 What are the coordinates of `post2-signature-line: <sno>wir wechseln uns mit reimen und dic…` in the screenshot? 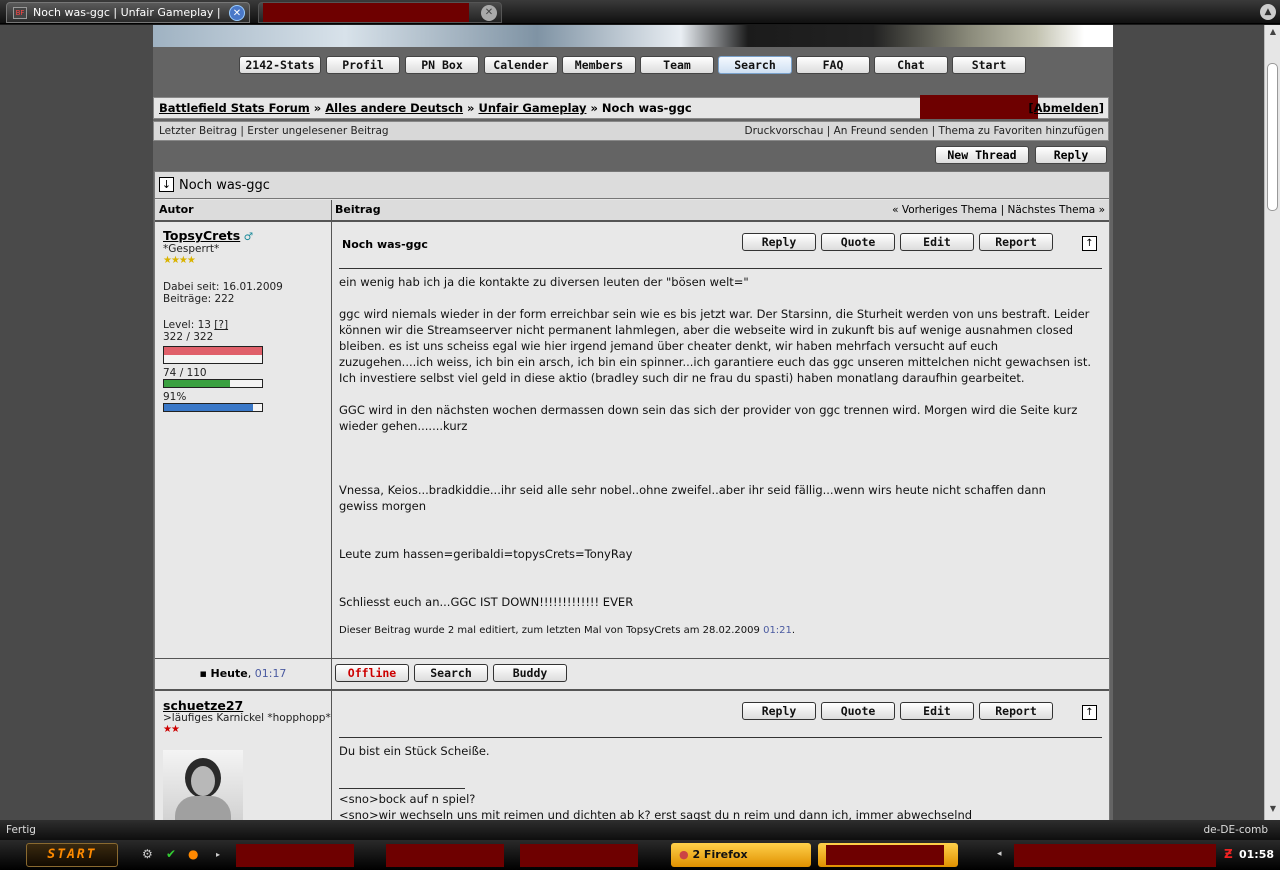 It's located at (656, 814).